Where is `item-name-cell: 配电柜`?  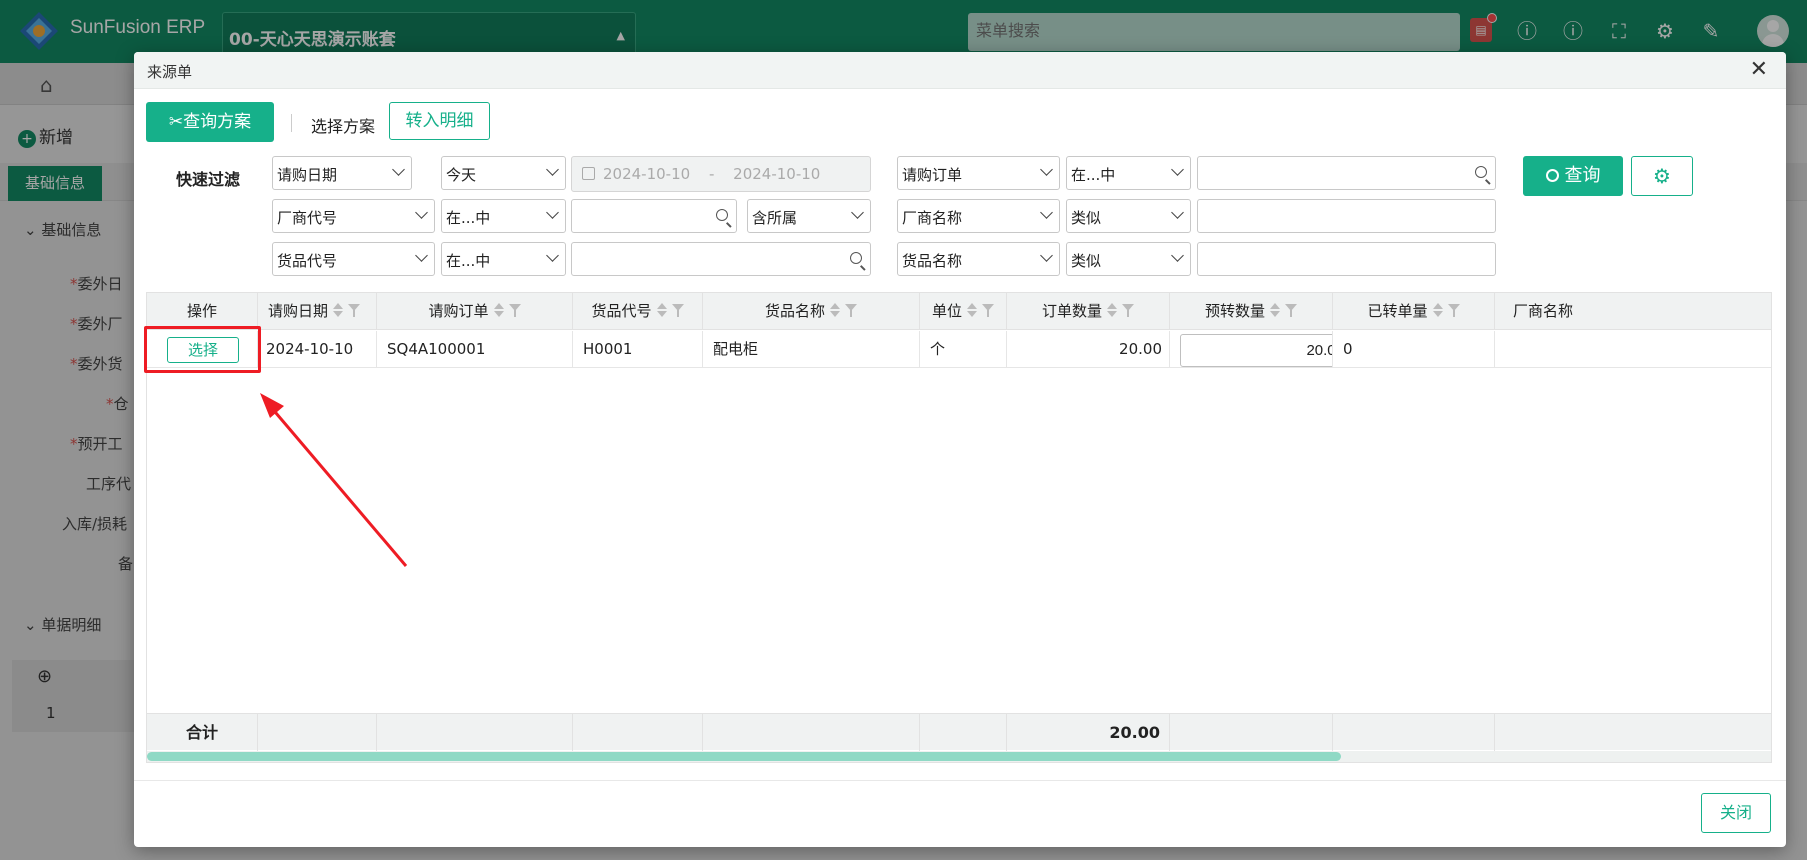 item-name-cell: 配电柜 is located at coordinates (811, 349).